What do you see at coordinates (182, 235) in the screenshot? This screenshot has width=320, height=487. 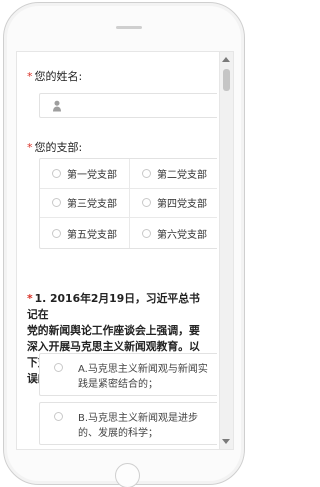 I see `branch-option-label: 第六党支部` at bounding box center [182, 235].